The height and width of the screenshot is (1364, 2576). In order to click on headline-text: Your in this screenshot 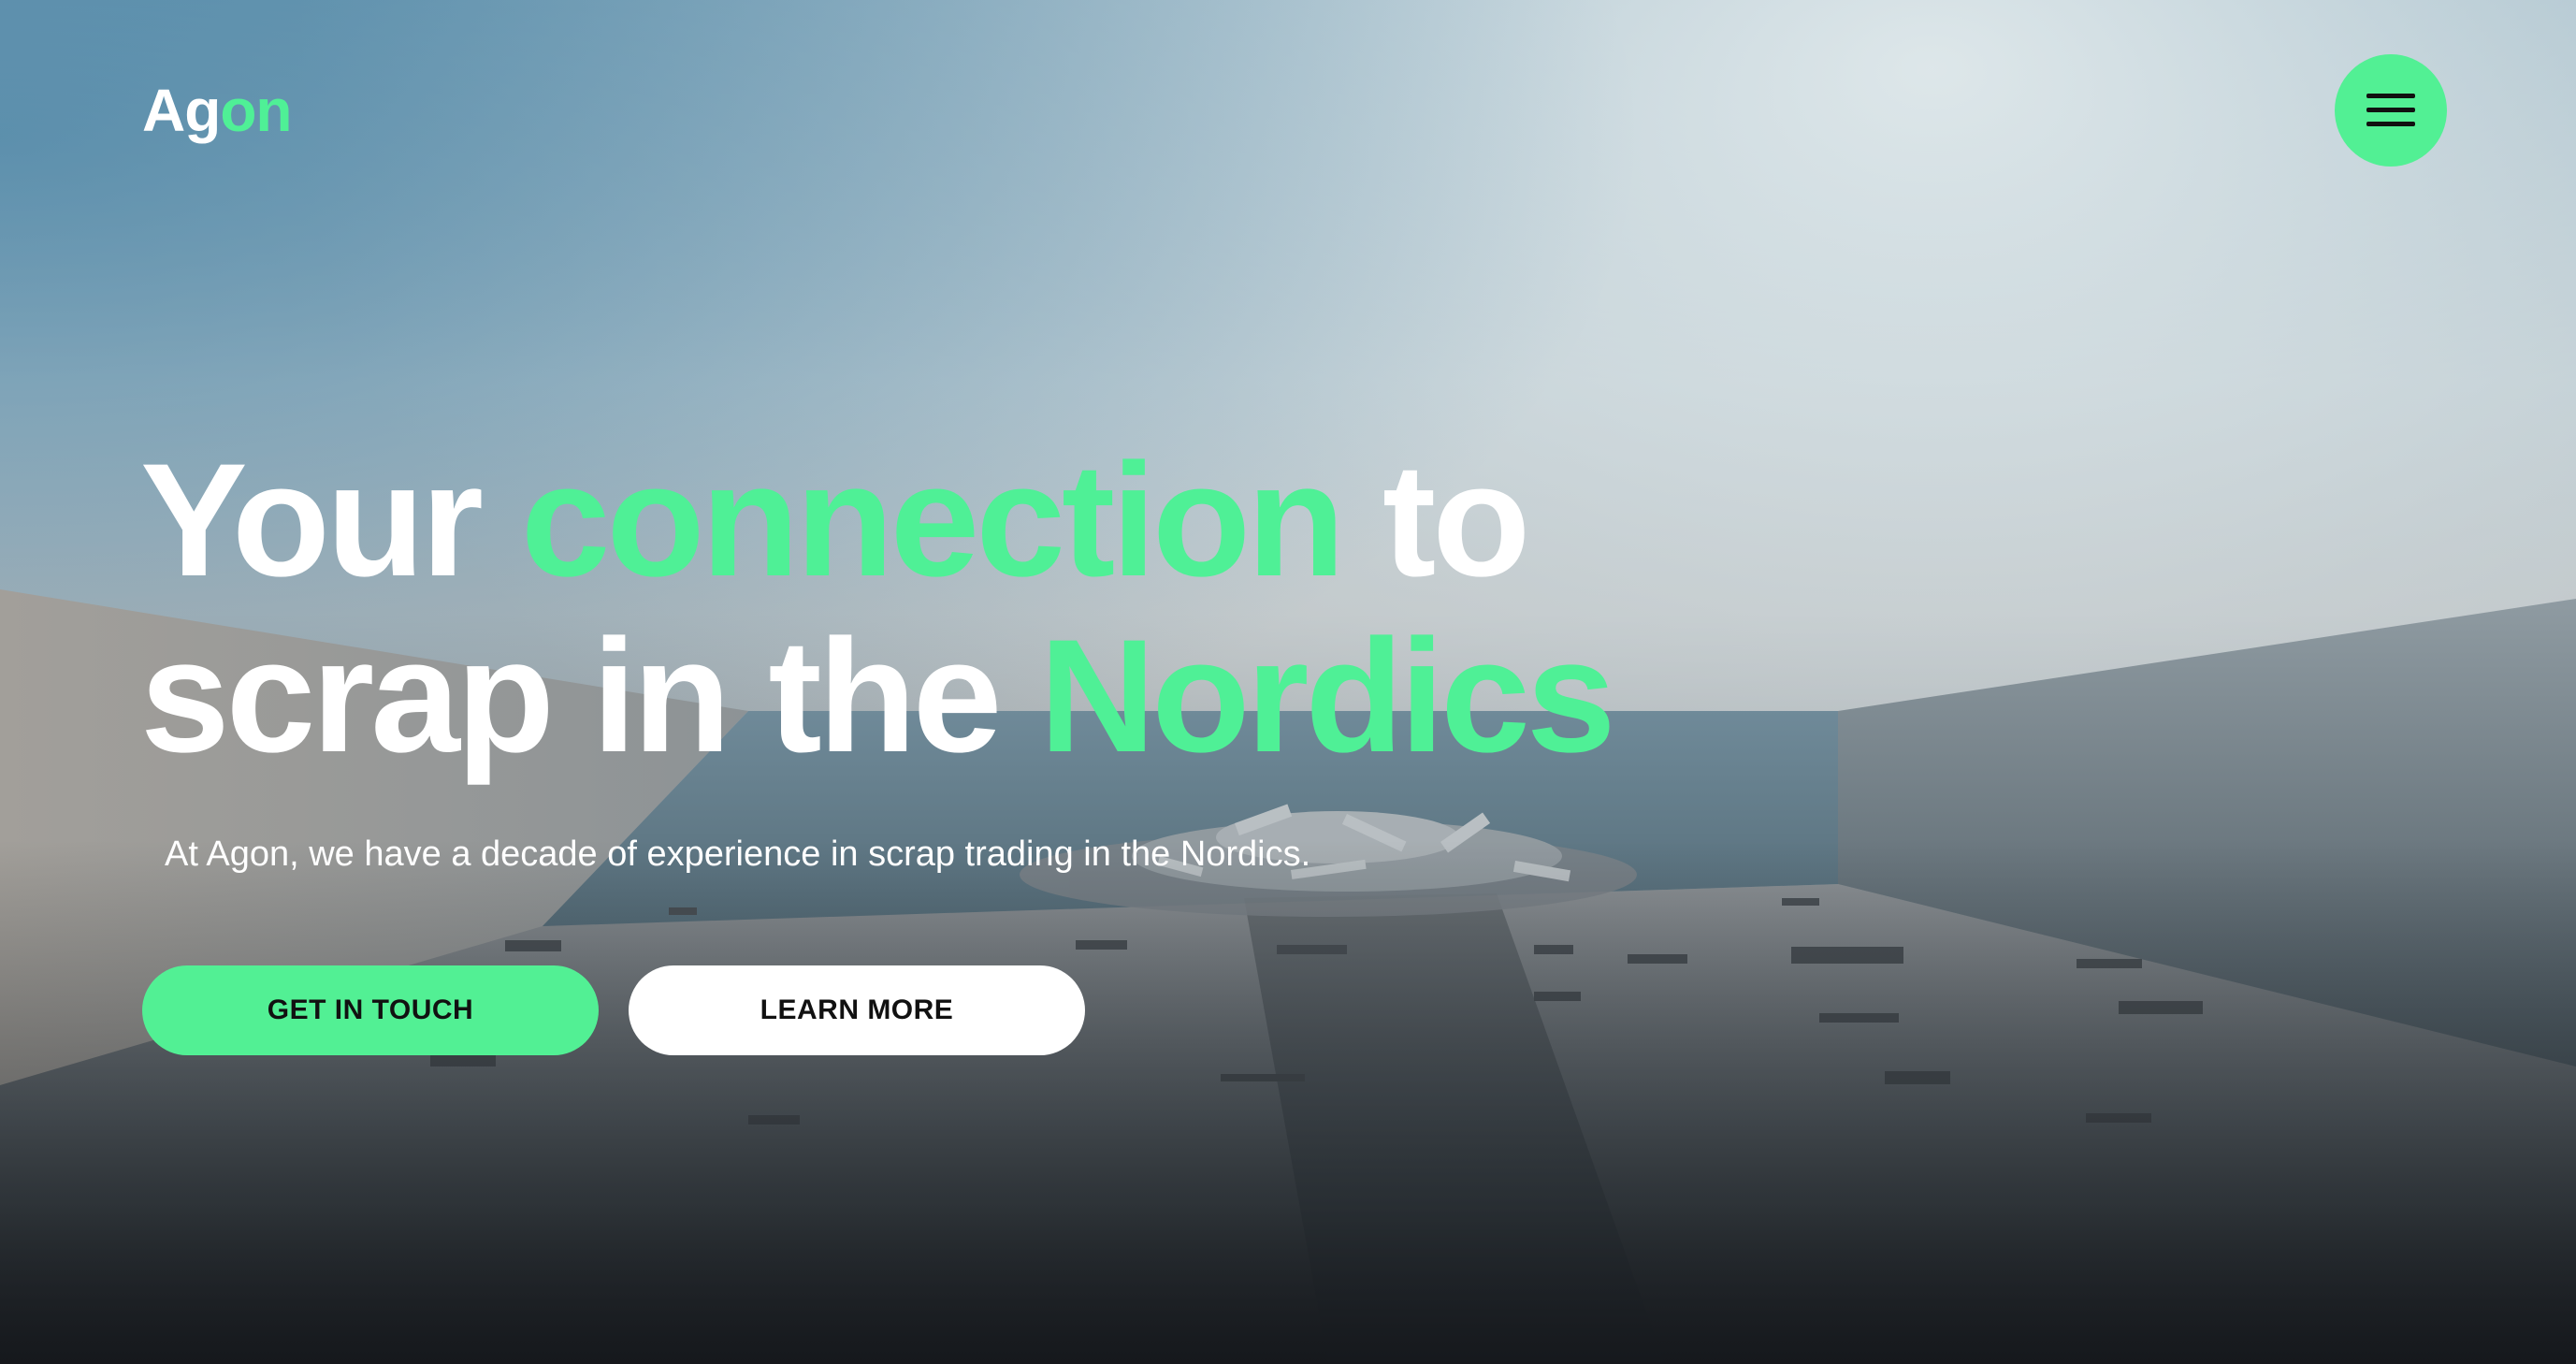, I will do `click(330, 520)`.